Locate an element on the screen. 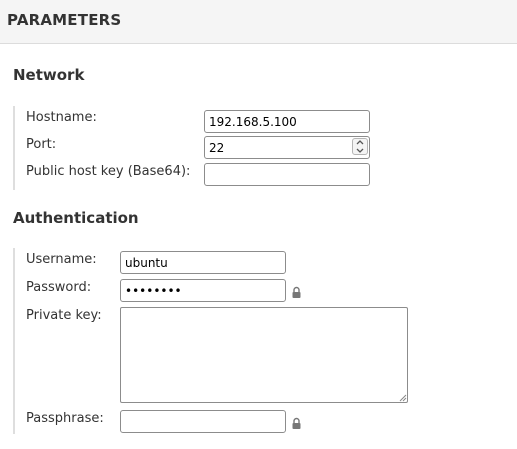 The image size is (517, 449). private-key-textarea is located at coordinates (264, 355).